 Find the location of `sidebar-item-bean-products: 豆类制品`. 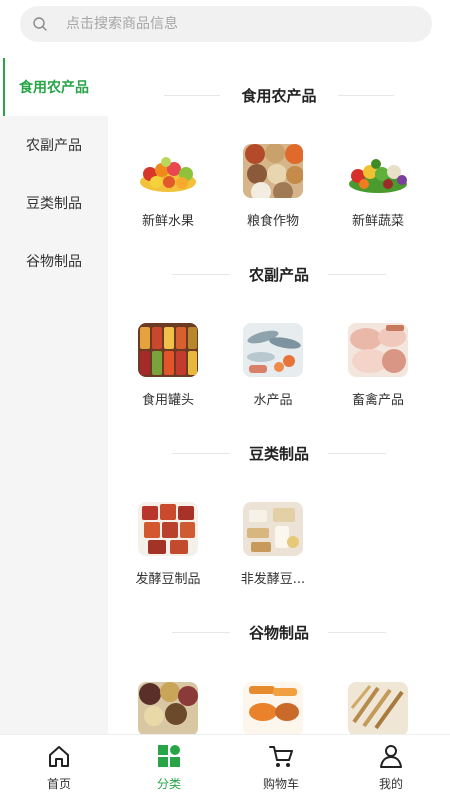

sidebar-item-bean-products: 豆类制品 is located at coordinates (54, 203).